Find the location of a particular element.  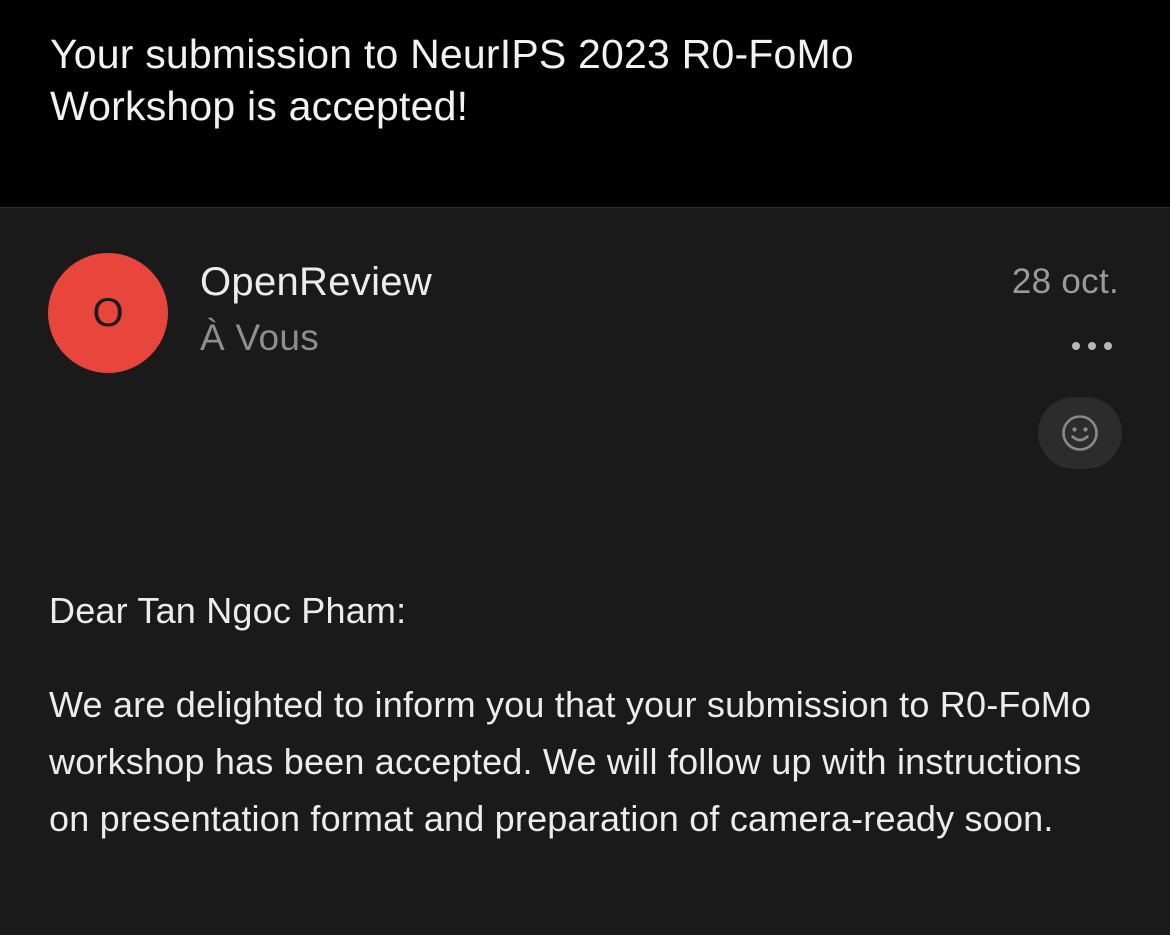

sender-avatar: O is located at coordinates (108, 313).